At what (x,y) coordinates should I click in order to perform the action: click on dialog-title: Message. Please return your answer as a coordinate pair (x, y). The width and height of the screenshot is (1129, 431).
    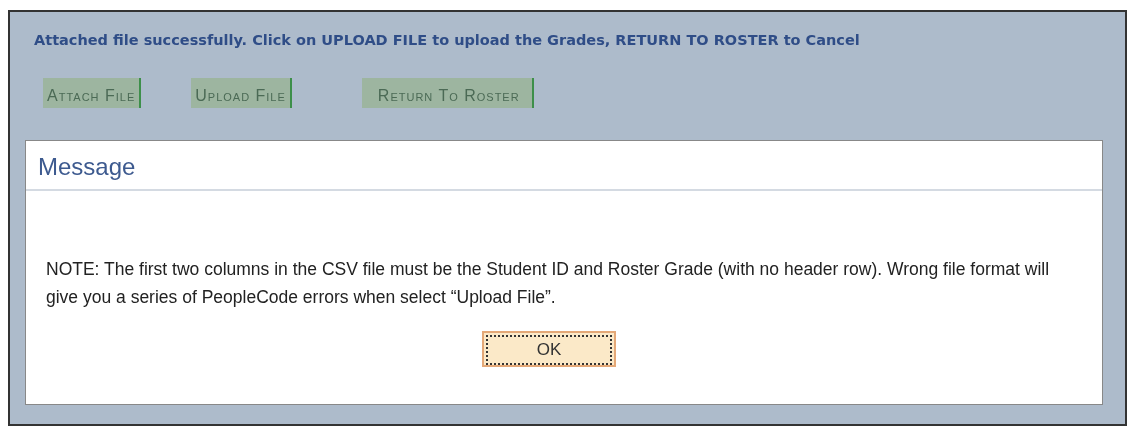
    Looking at the image, I should click on (564, 166).